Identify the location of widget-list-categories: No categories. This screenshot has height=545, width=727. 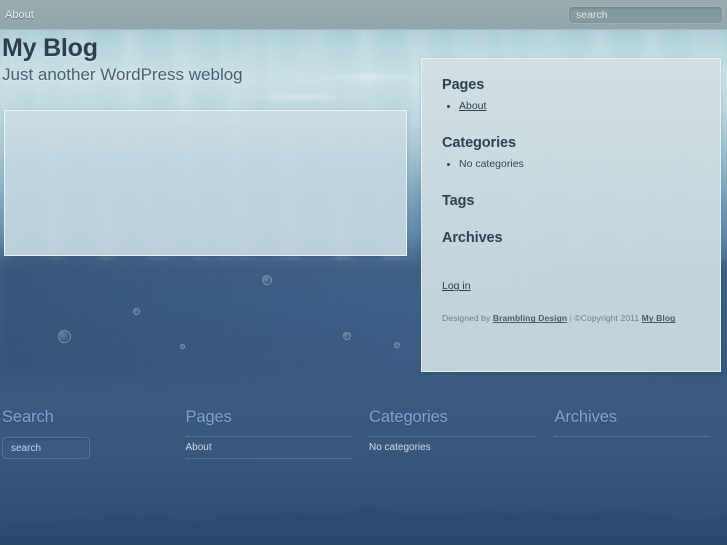
(571, 164).